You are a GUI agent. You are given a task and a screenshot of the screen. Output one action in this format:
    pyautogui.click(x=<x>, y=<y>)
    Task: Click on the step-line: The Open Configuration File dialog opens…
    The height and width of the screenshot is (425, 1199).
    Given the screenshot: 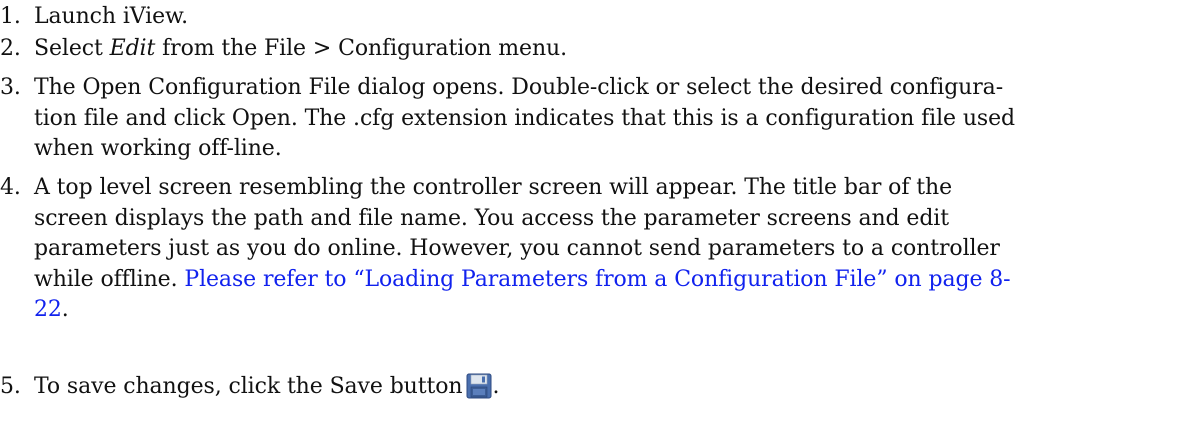 What is the action you would take?
    pyautogui.click(x=519, y=87)
    